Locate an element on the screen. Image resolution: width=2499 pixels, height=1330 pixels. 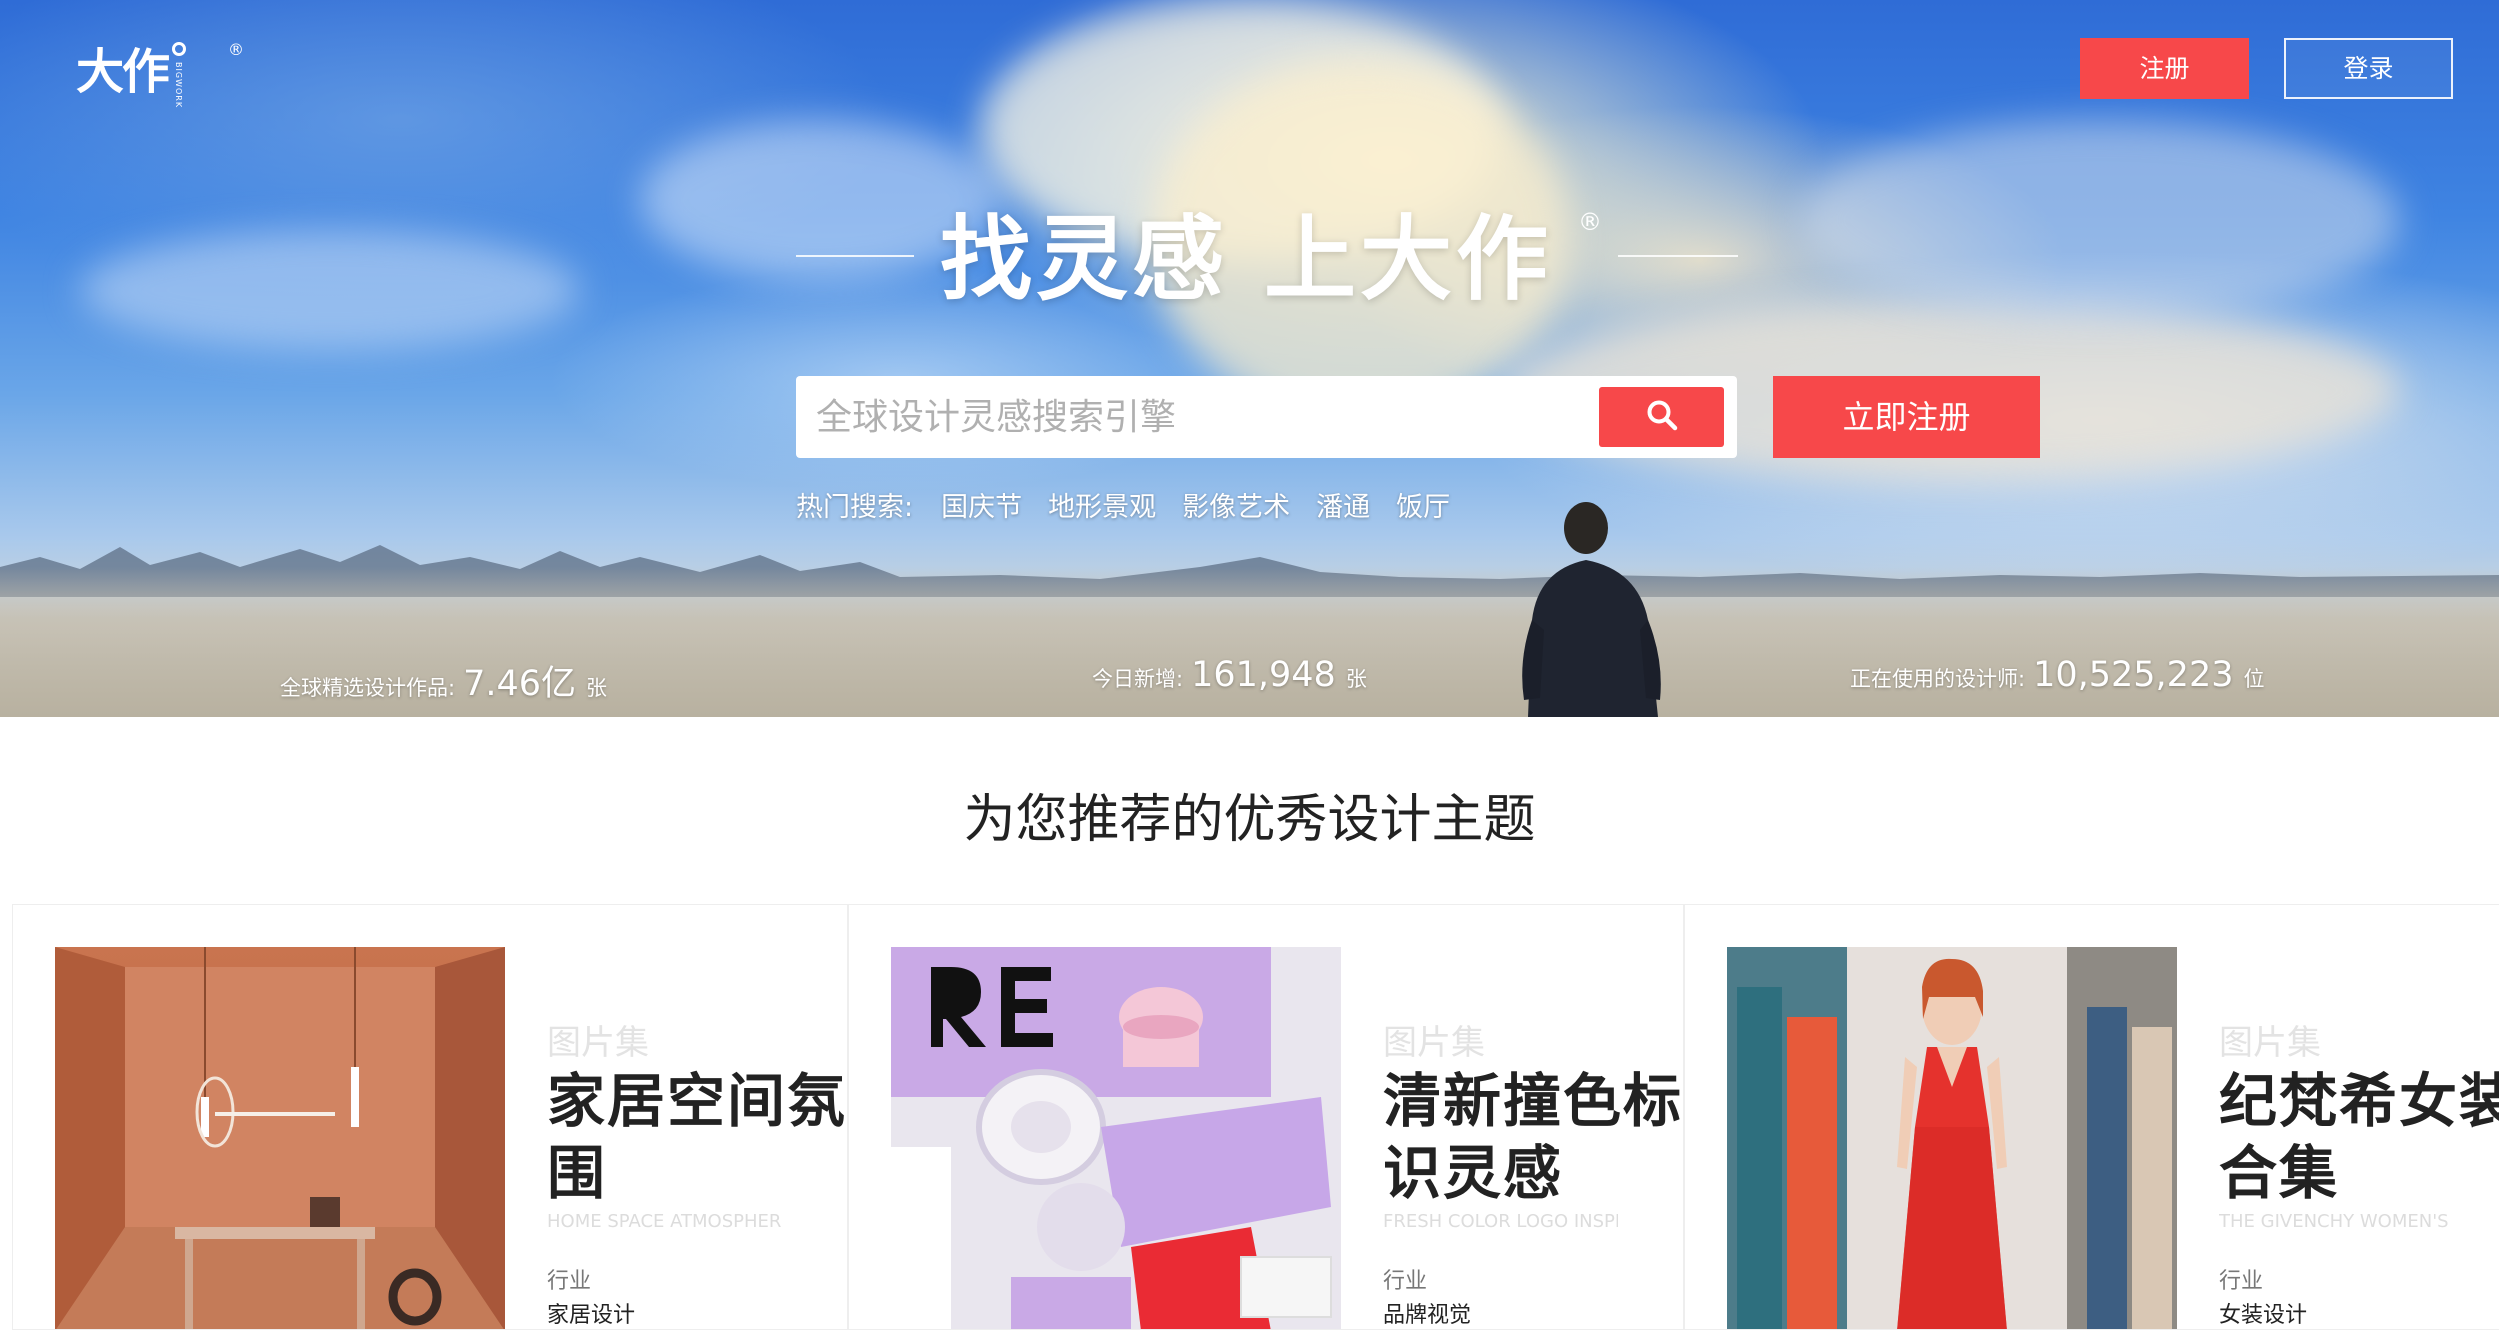
card-meta: 图片集 家居空间氛围 HOME SPACE ATMOSPHERE 行业 家居设计 is located at coordinates (697, 1117).